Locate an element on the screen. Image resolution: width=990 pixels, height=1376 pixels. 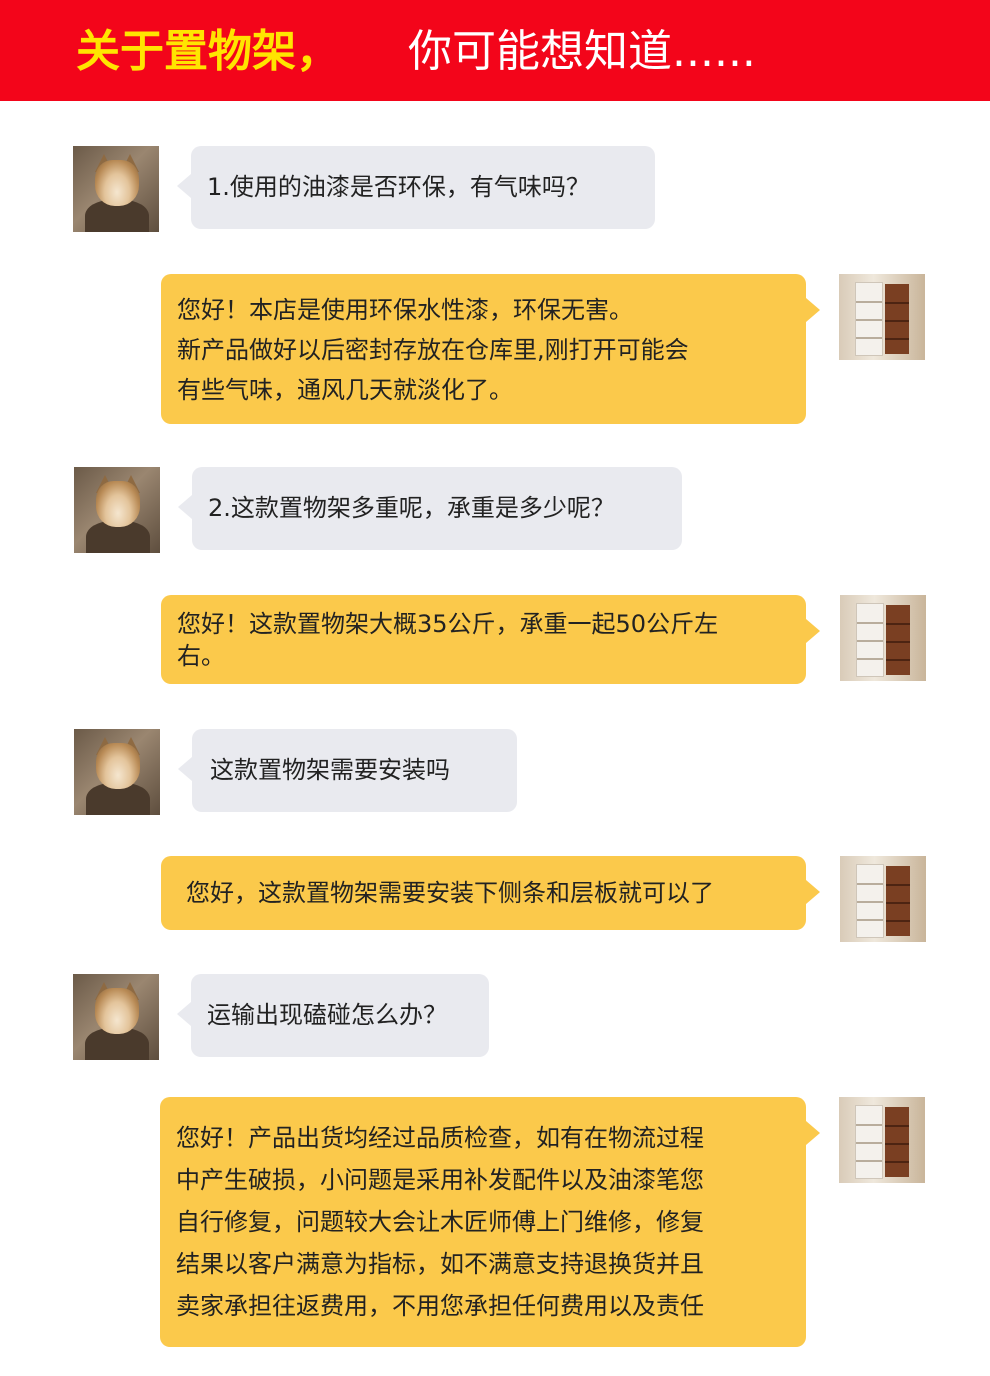
question-text: 2.这款置物架多重呢，承重是多少呢？ is located at coordinates (411, 508).